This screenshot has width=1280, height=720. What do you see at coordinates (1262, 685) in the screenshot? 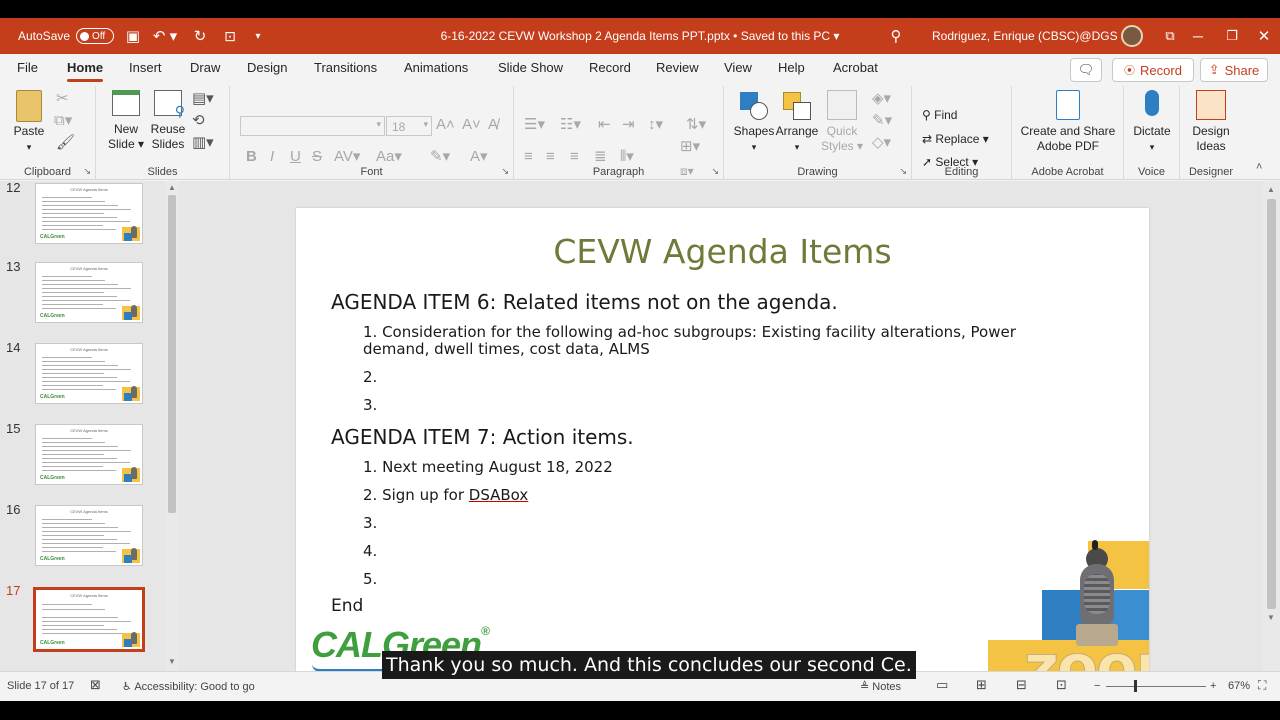
I see `fit-slide-icon: ⛶` at bounding box center [1262, 685].